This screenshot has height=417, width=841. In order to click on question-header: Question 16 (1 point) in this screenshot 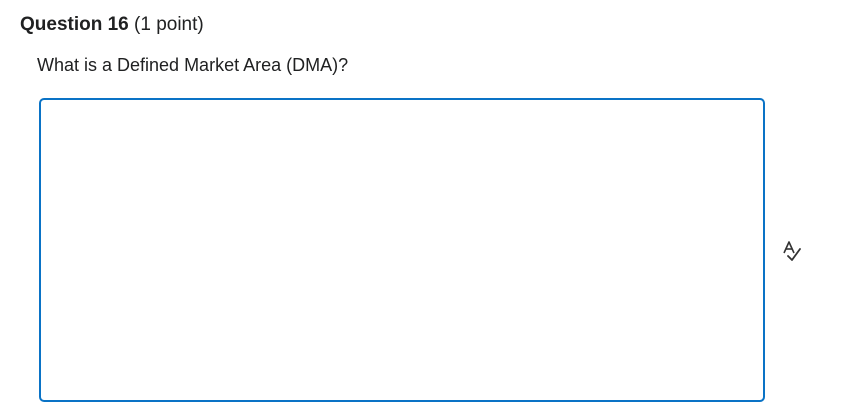, I will do `click(112, 25)`.